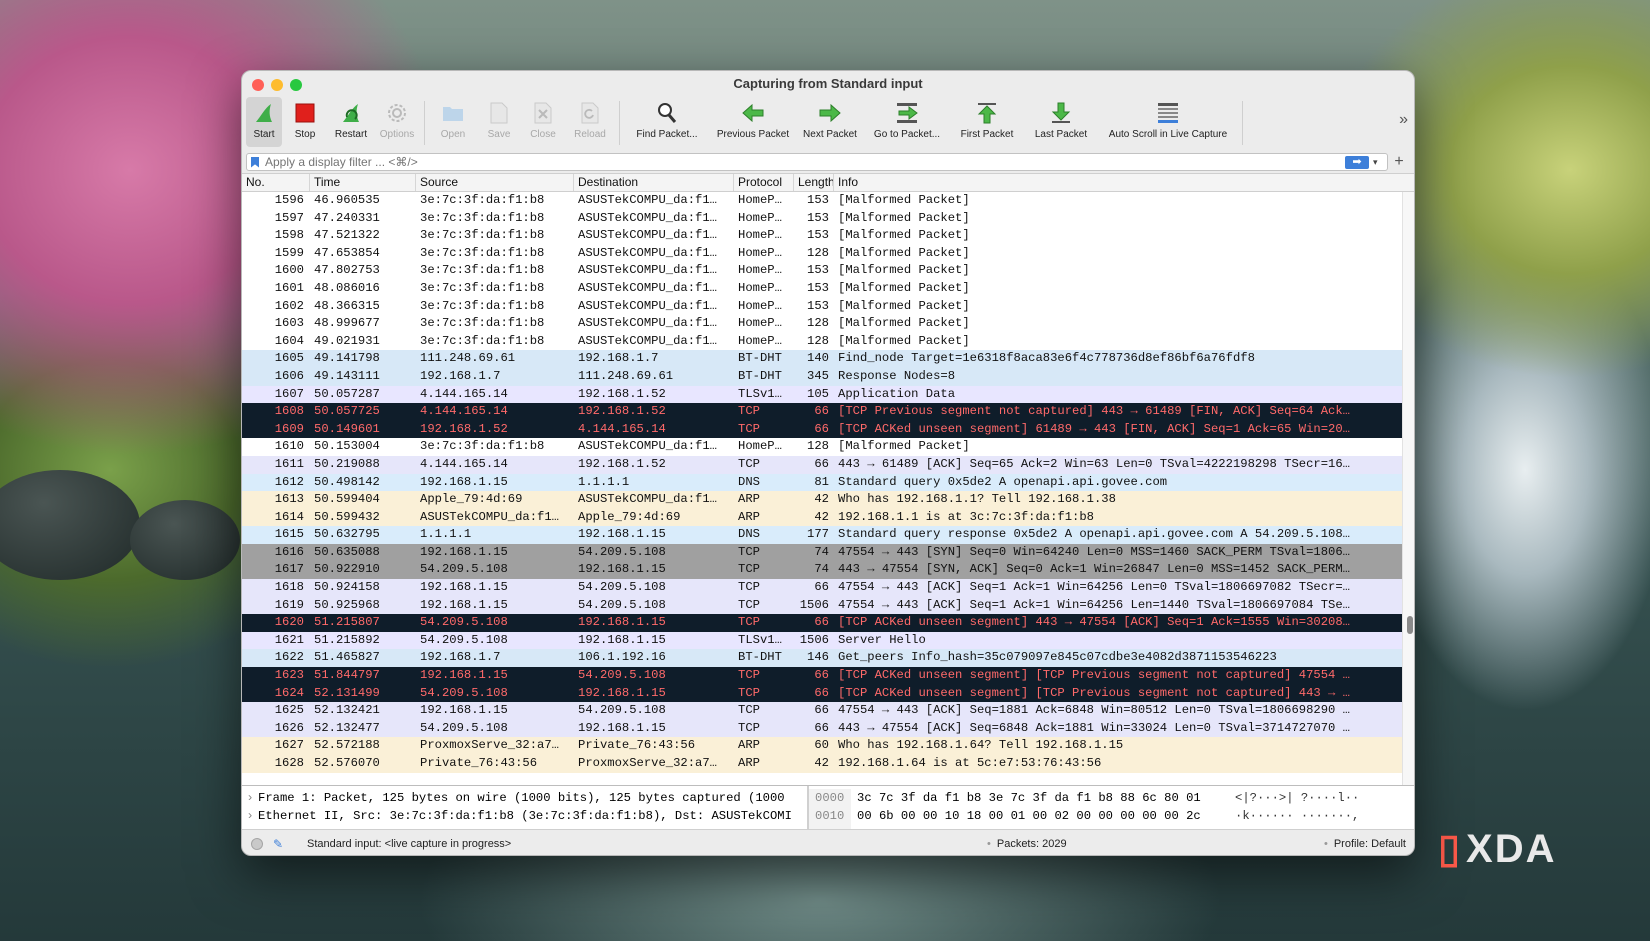 This screenshot has width=1650, height=941. What do you see at coordinates (289, 534) in the screenshot?
I see `packet-cell-no: 1615` at bounding box center [289, 534].